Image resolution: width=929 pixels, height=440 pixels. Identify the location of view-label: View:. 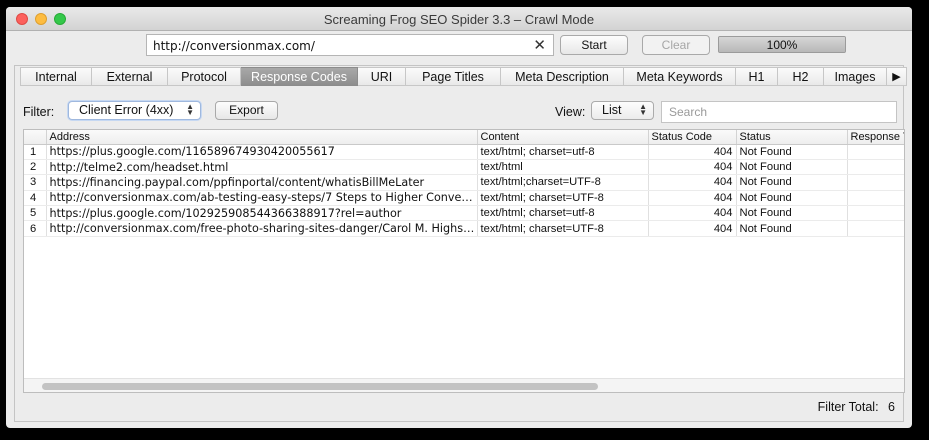
(570, 112).